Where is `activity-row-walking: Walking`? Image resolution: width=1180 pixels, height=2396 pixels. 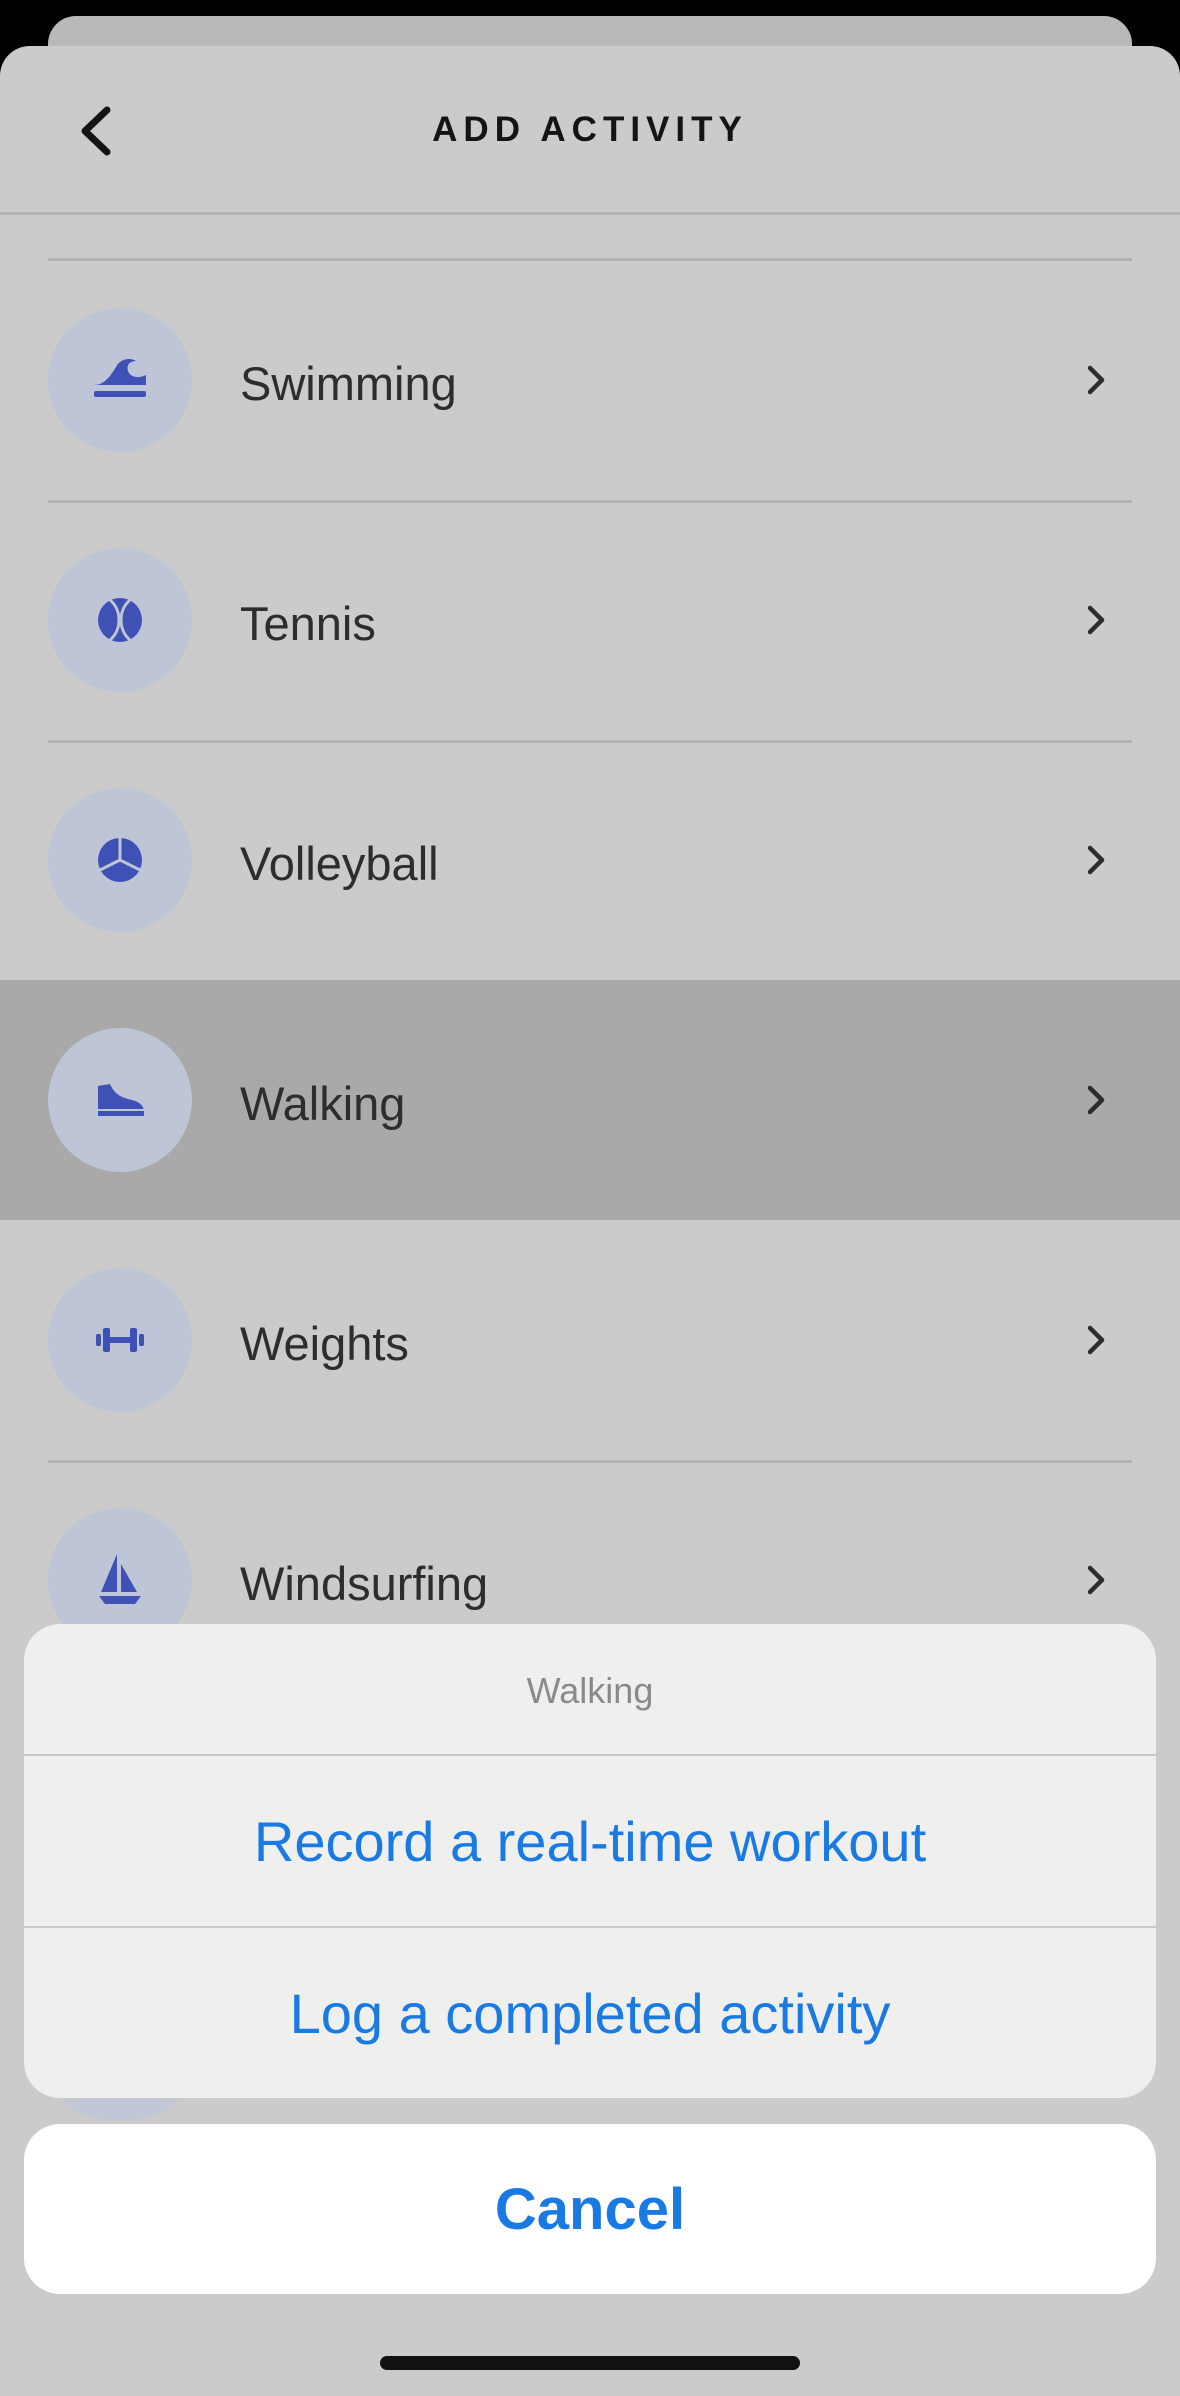
activity-row-walking: Walking is located at coordinates (590, 1100).